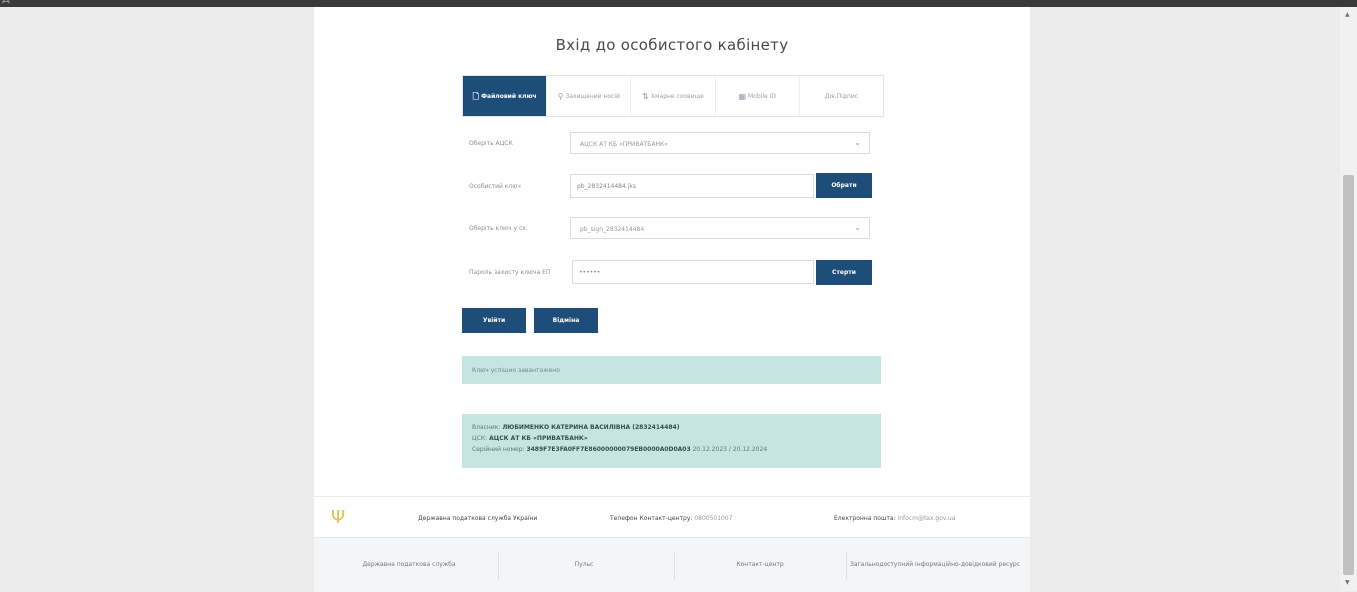 This screenshot has height=592, width=1357. What do you see at coordinates (338, 517) in the screenshot?
I see `trident-logo-icon: Ψ` at bounding box center [338, 517].